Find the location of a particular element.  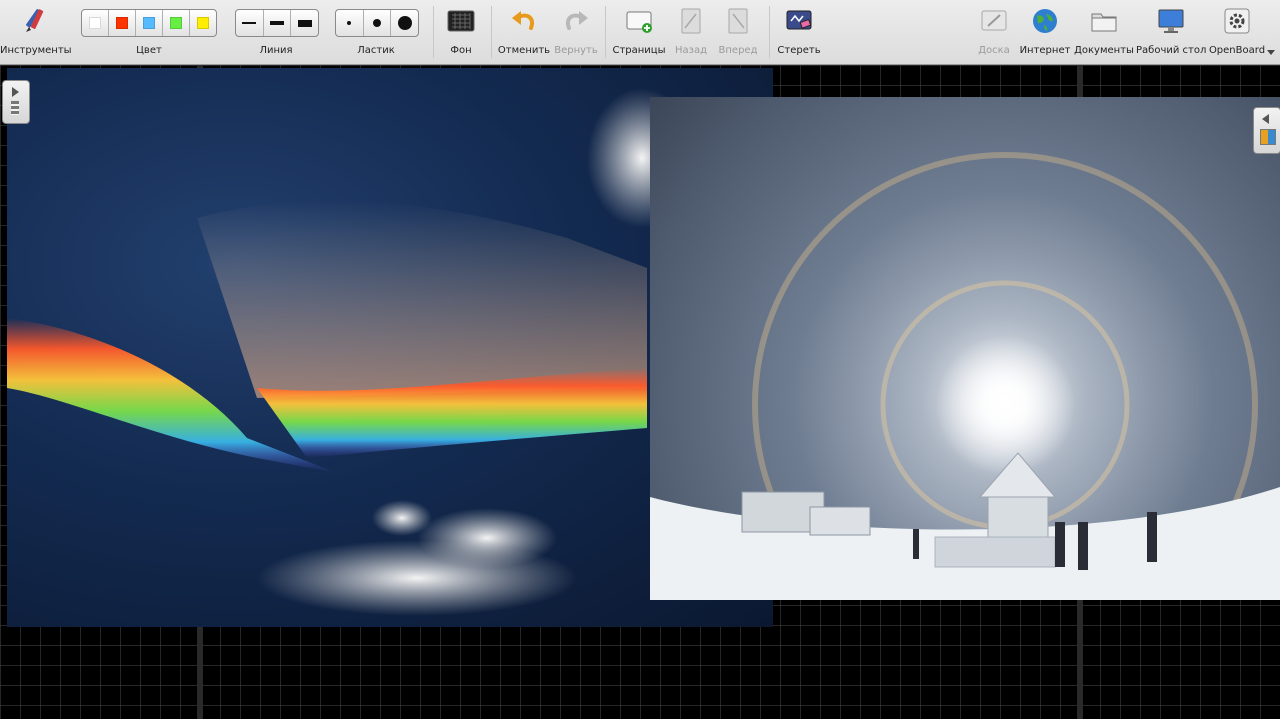

color-swatch-red is located at coordinates (122, 23).